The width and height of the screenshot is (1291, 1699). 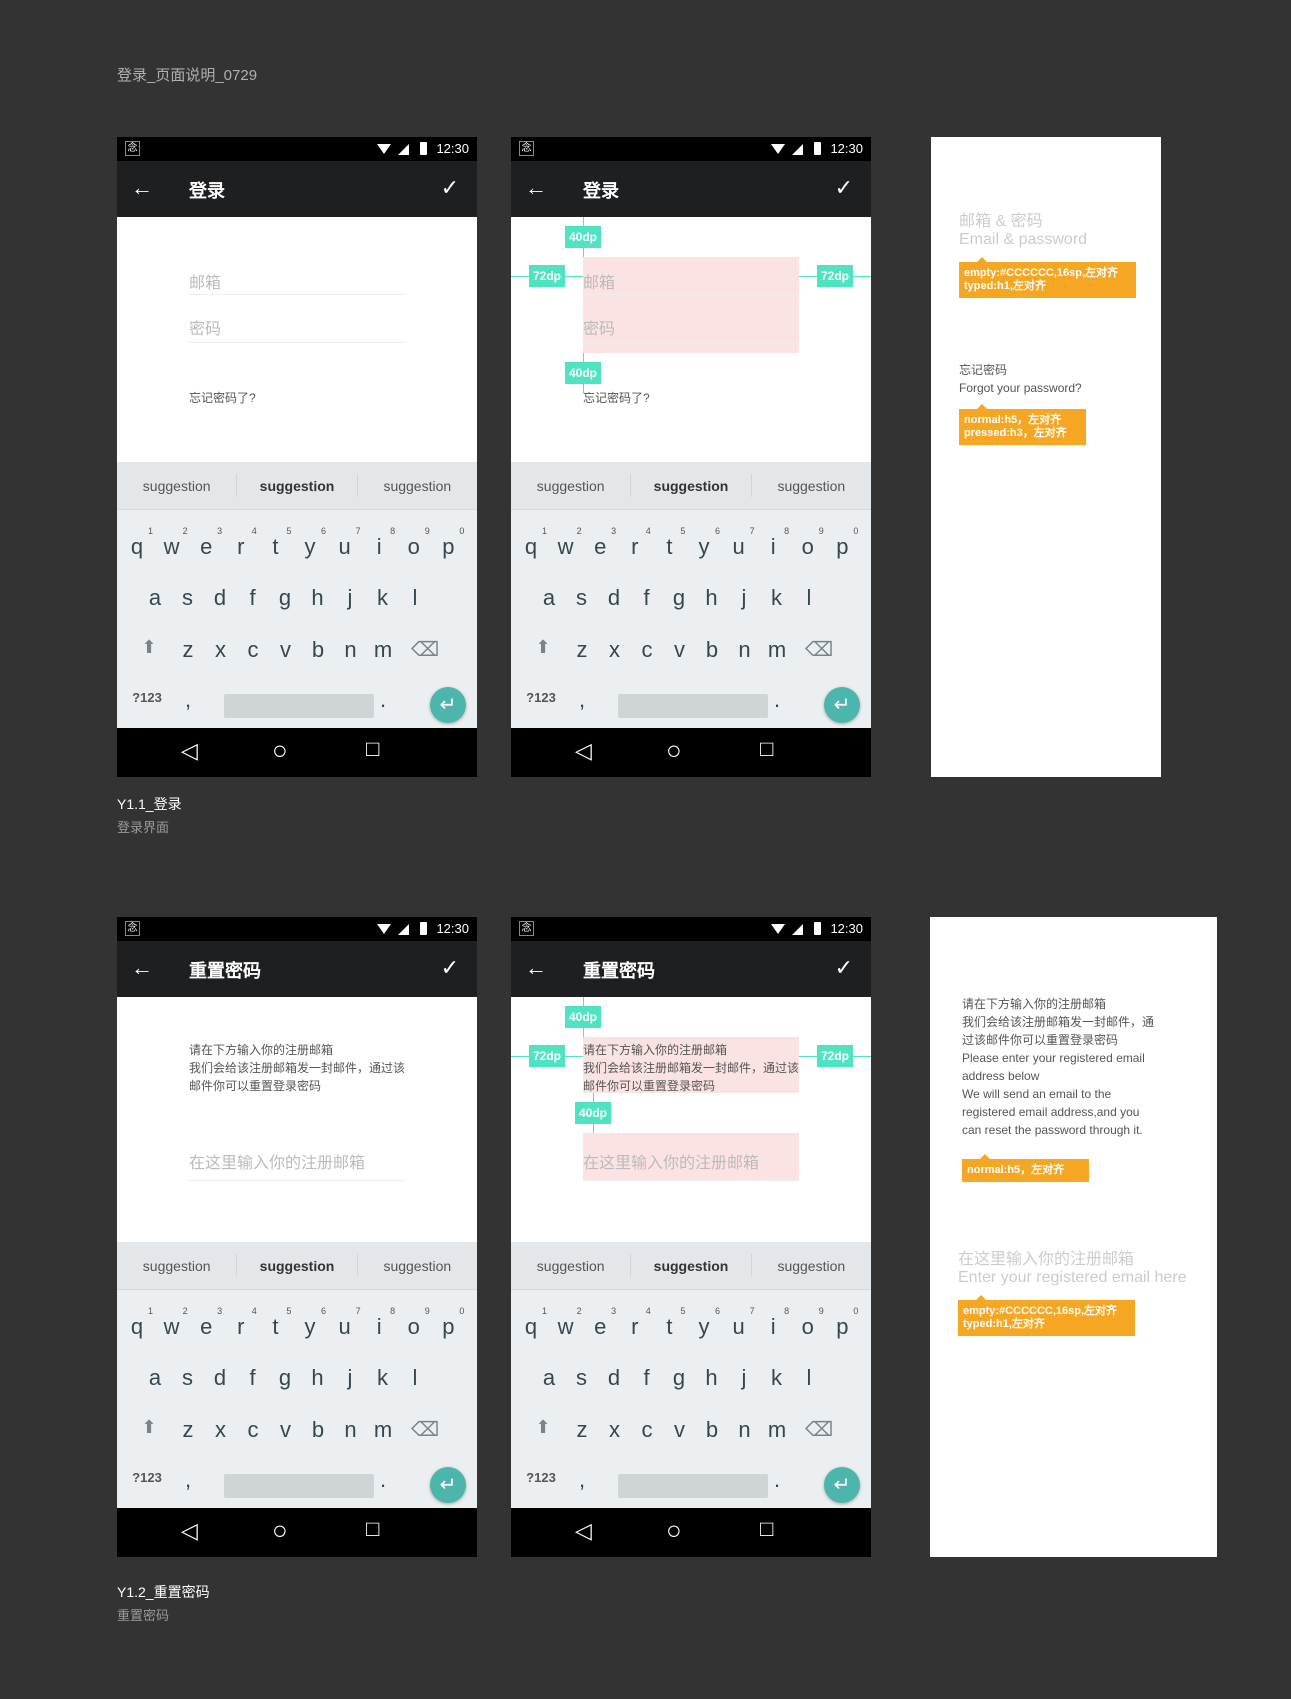 What do you see at coordinates (773, 543) in the screenshot?
I see `key-i: i8` at bounding box center [773, 543].